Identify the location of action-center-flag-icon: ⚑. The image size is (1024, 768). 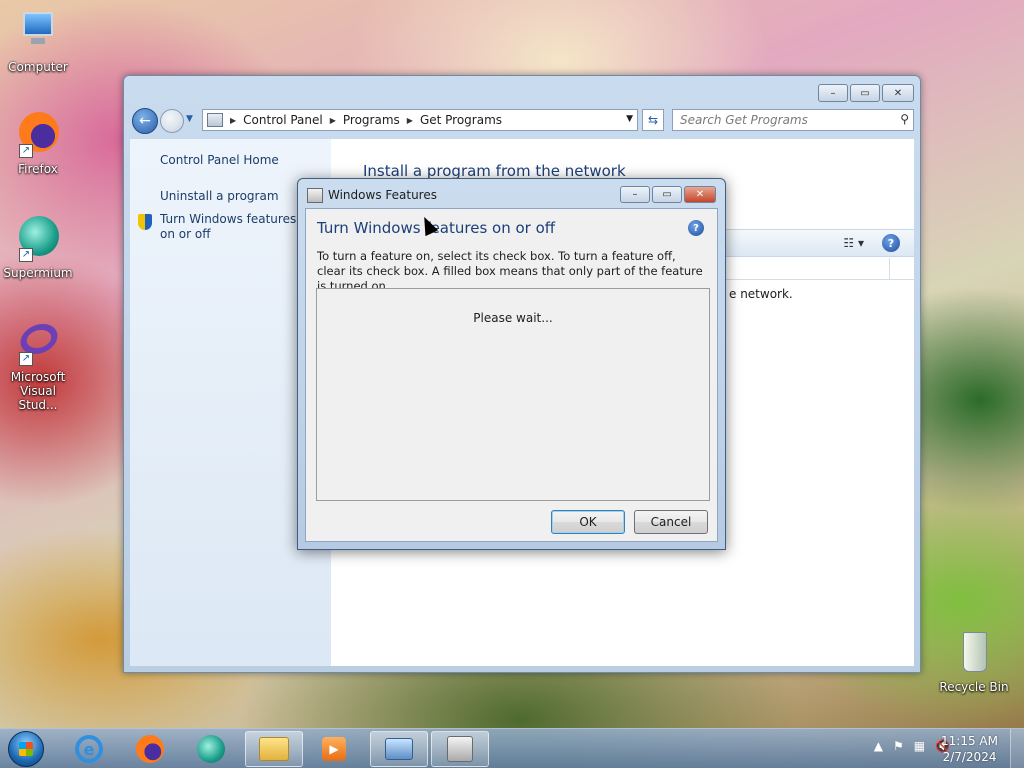
(898, 746).